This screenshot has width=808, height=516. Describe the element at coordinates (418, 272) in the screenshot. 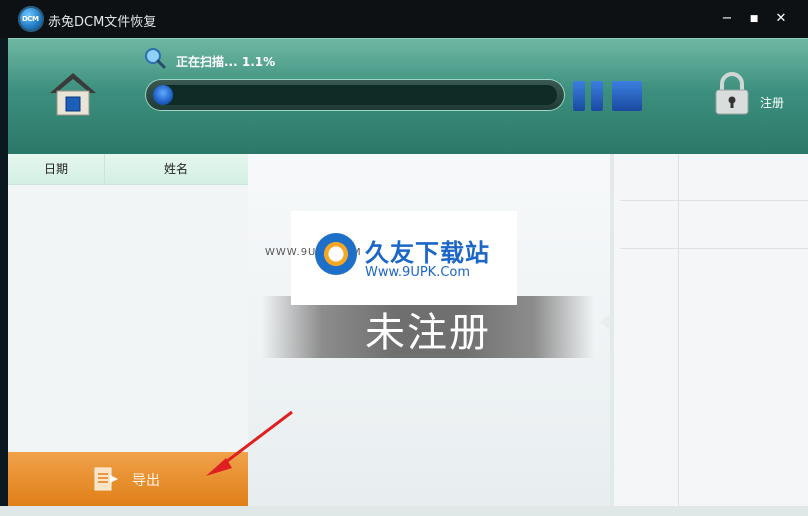

I see `watermark-url: Www.9UPK.Com` at that location.